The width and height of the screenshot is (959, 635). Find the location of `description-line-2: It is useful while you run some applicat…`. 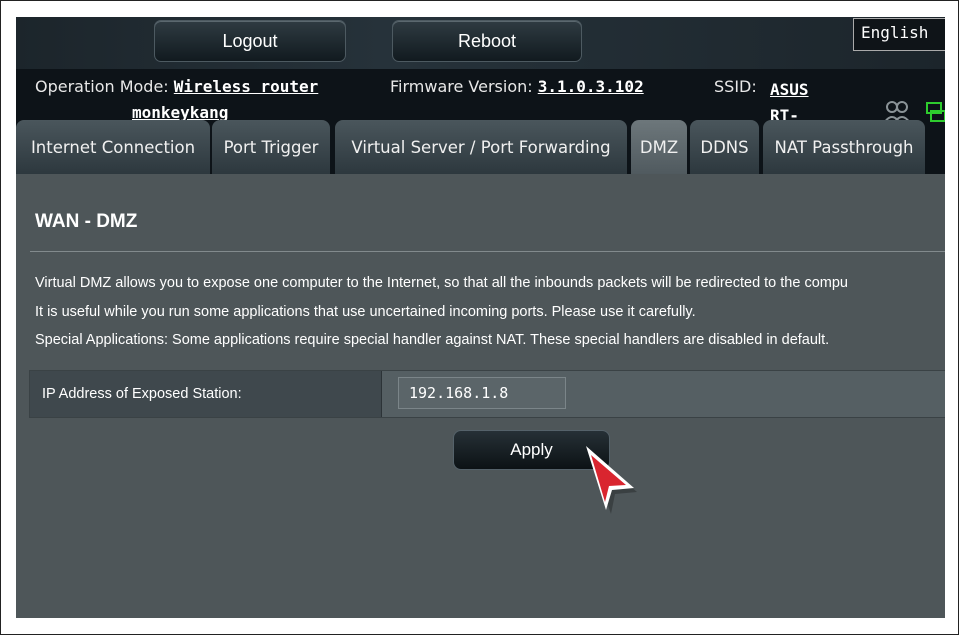

description-line-2: It is useful while you run some applicat… is located at coordinates (365, 312).